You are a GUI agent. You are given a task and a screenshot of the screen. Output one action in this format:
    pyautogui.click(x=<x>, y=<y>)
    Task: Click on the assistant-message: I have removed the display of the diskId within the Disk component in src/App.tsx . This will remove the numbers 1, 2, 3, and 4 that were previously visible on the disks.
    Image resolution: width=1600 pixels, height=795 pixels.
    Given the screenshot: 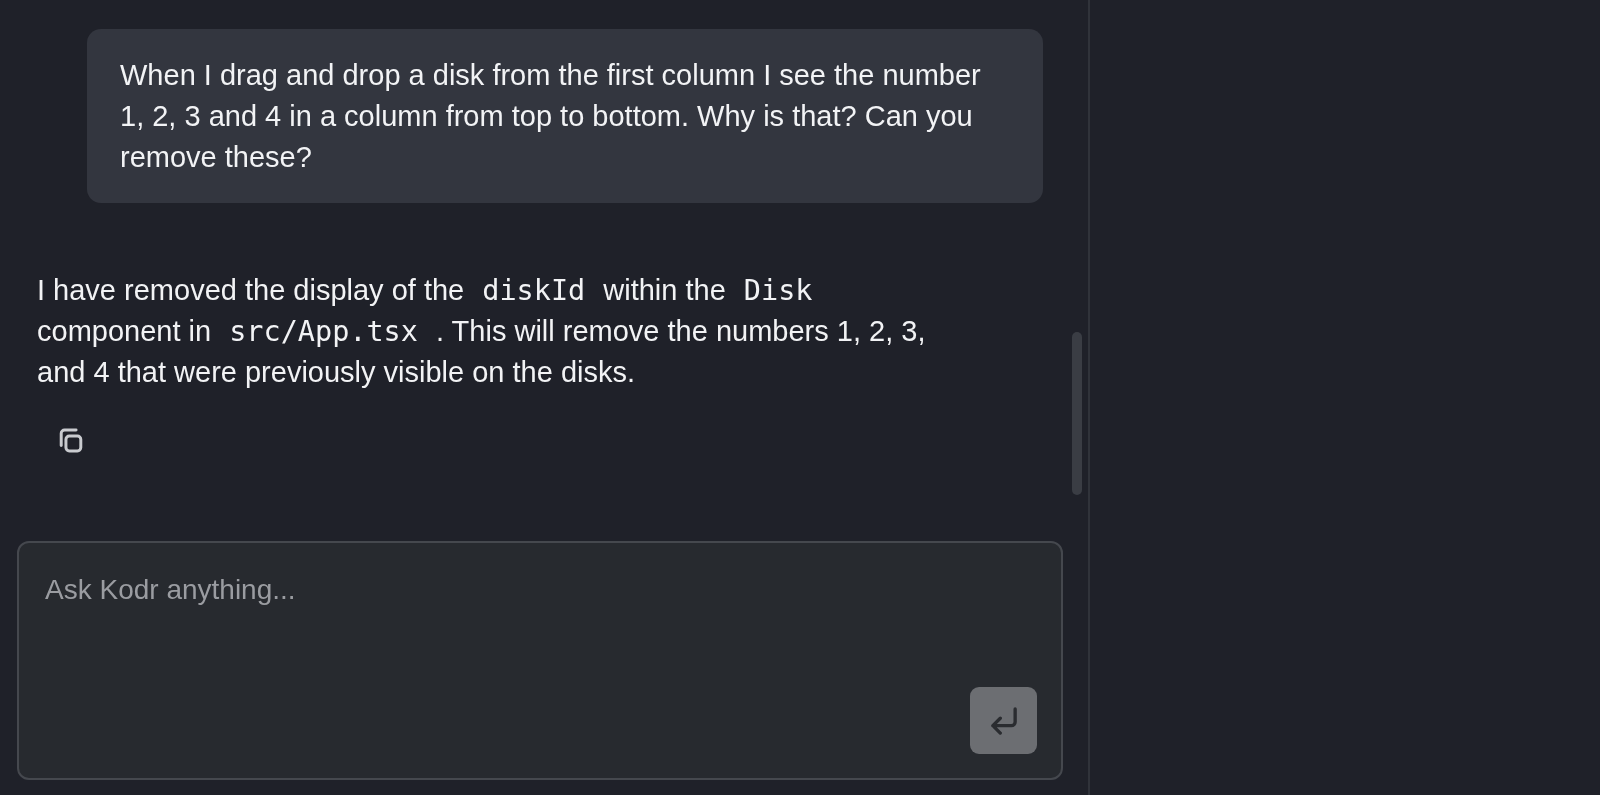 What is the action you would take?
    pyautogui.click(x=482, y=331)
    